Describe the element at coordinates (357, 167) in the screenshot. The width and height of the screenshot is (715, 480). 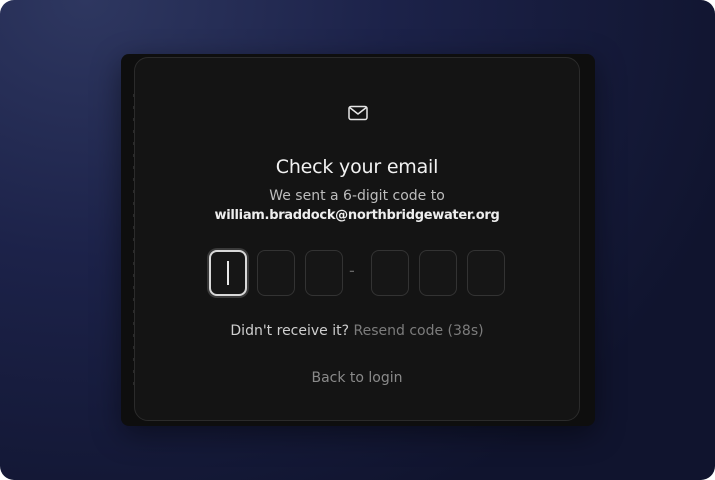
I see `page-title: Check your email` at that location.